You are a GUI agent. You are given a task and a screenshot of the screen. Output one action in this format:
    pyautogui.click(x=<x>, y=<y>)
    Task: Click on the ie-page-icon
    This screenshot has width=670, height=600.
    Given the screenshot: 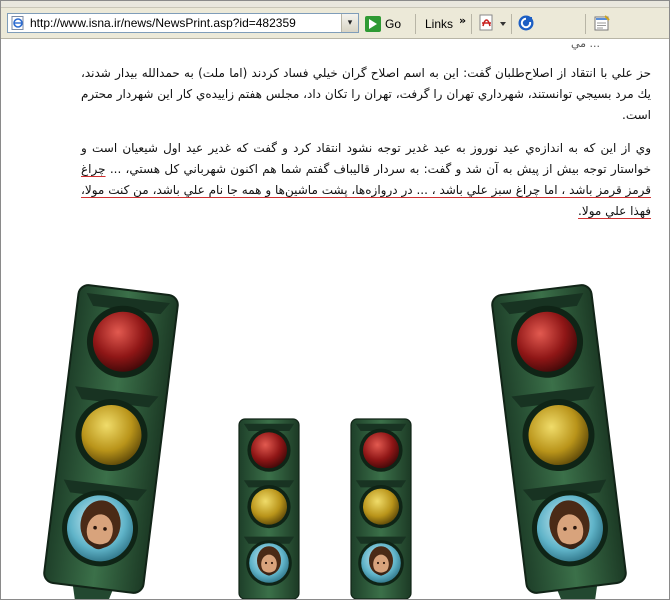 What is the action you would take?
    pyautogui.click(x=17, y=23)
    